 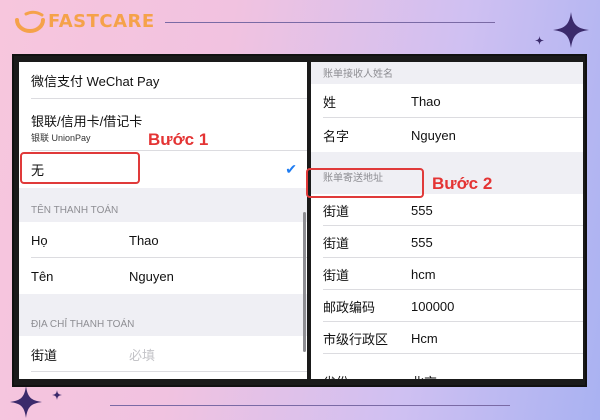 What do you see at coordinates (178, 139) in the screenshot?
I see `step1-label: Bước 1` at bounding box center [178, 139].